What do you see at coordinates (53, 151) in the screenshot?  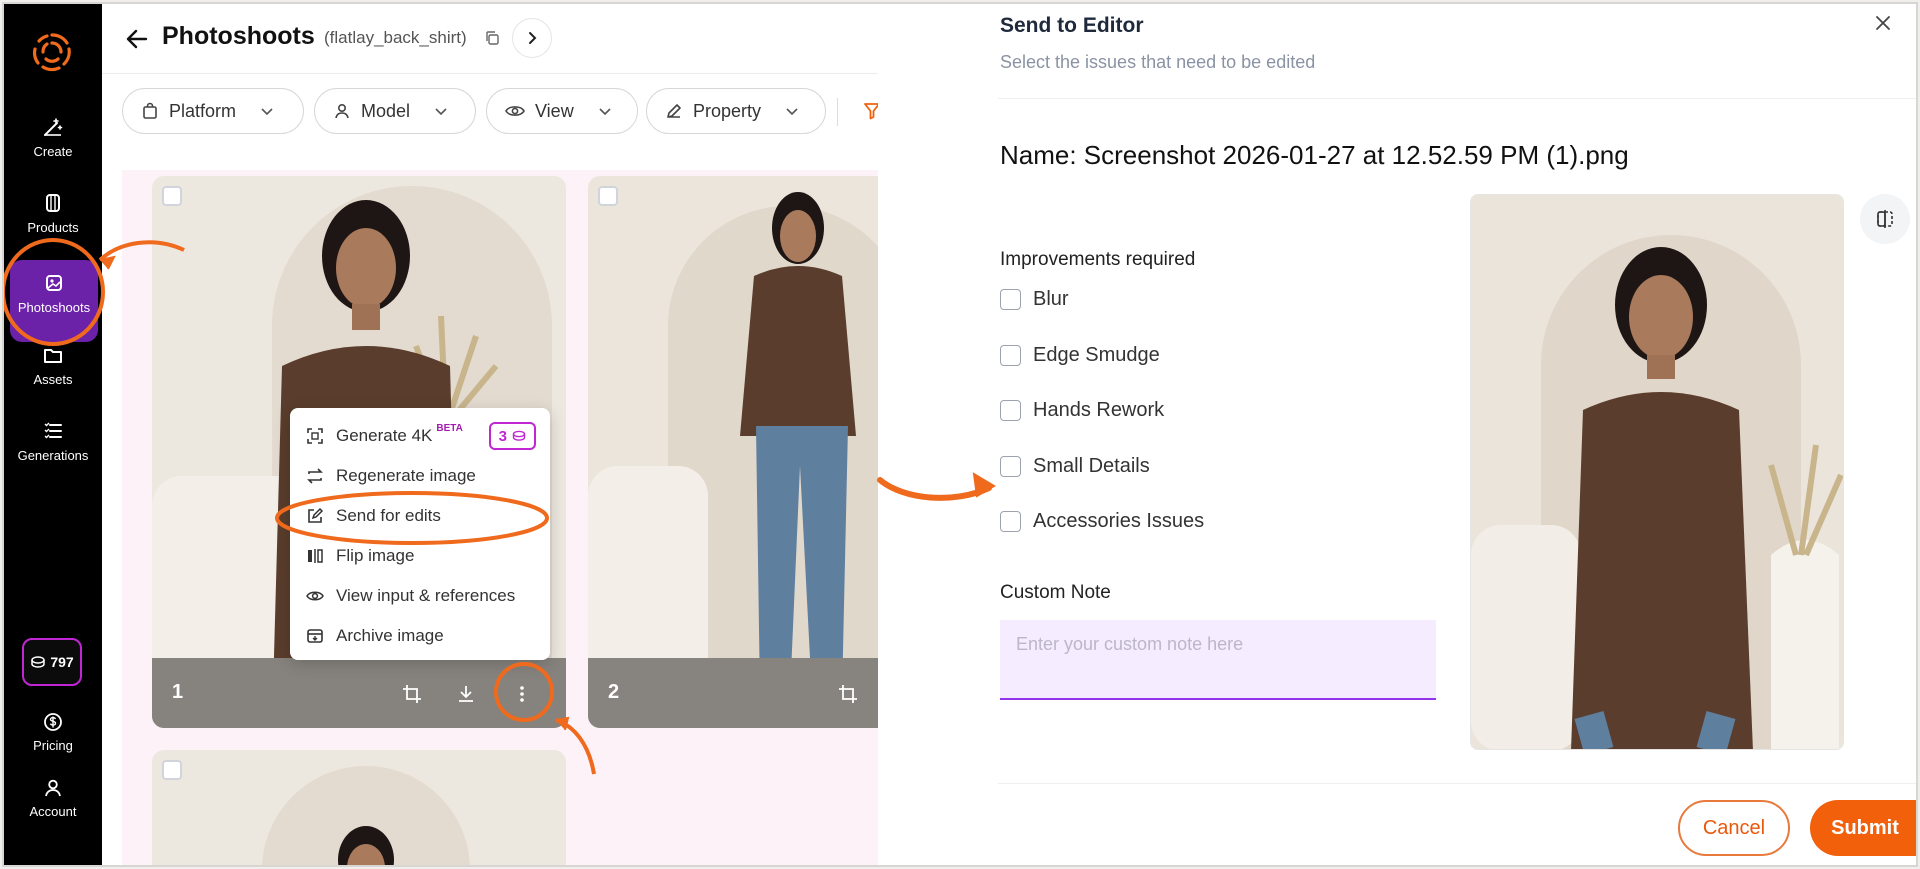 I see `sidebar-item-label: Create` at bounding box center [53, 151].